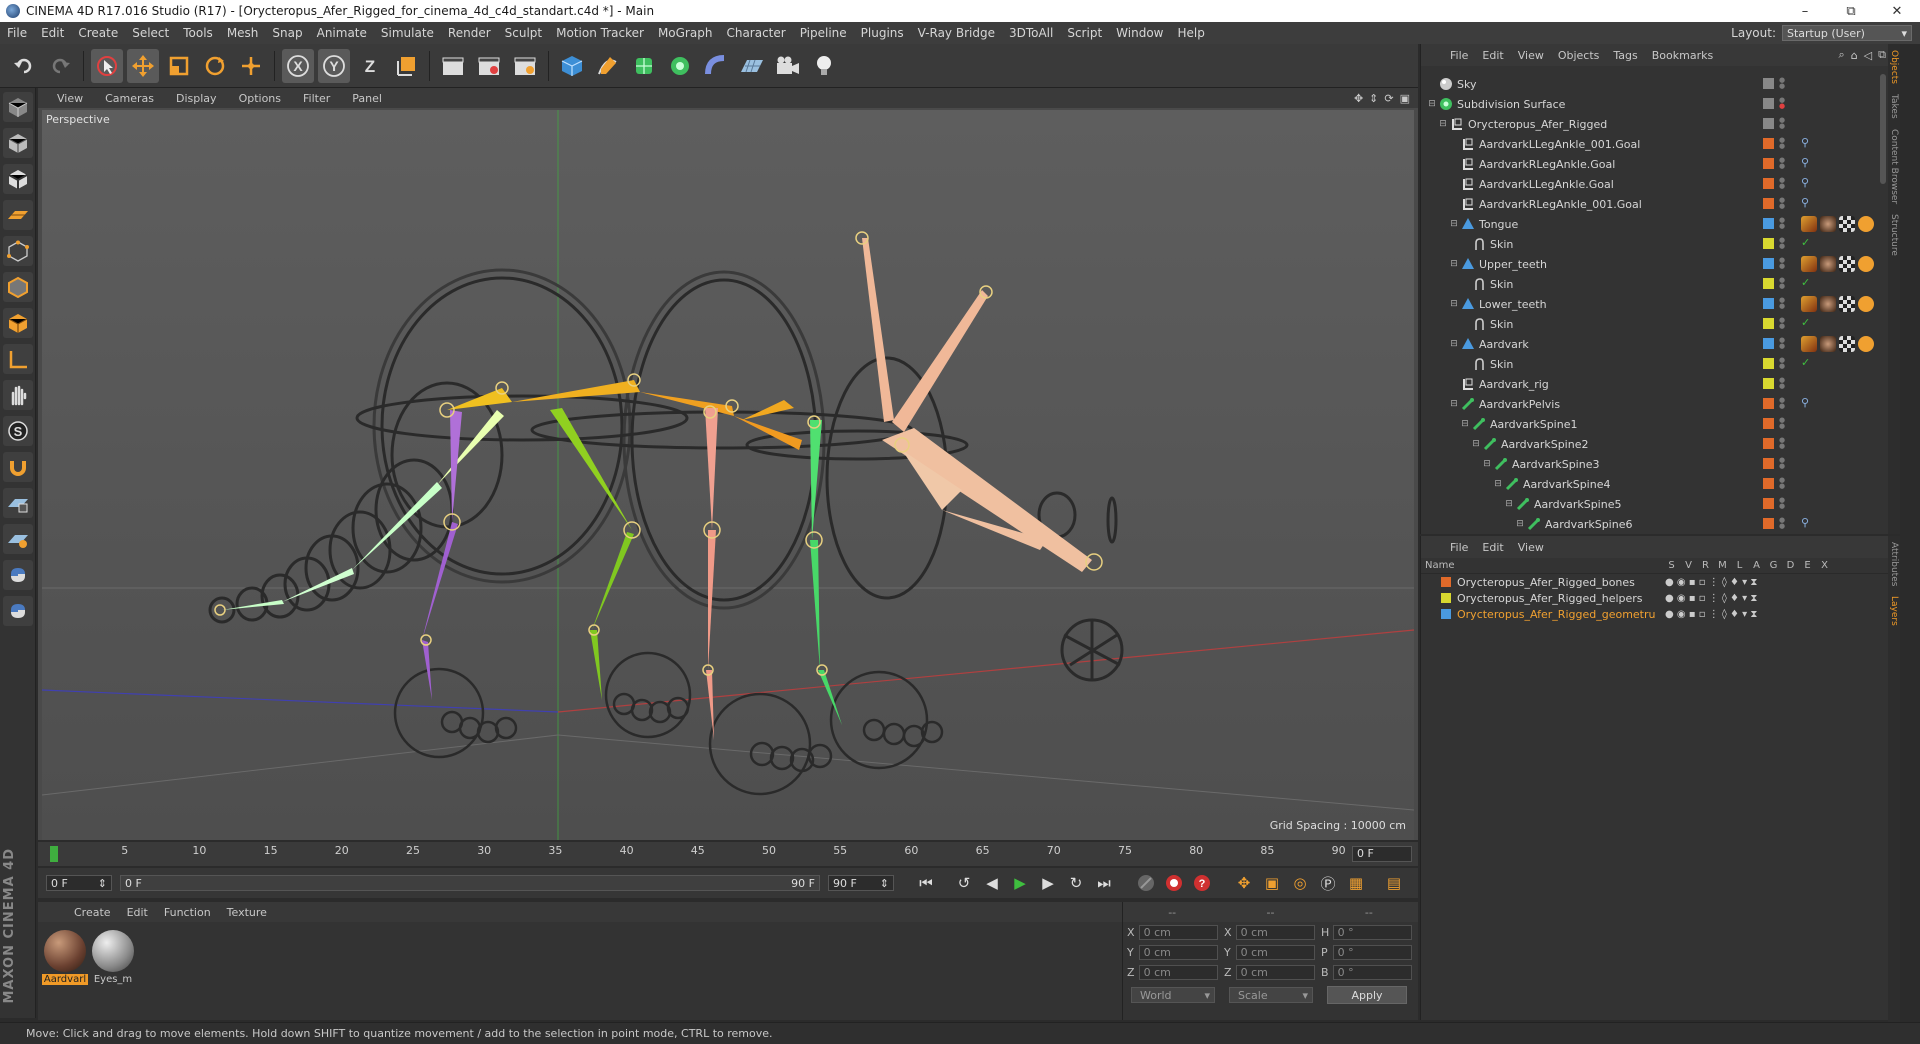  I want to click on light-button, so click(824, 66).